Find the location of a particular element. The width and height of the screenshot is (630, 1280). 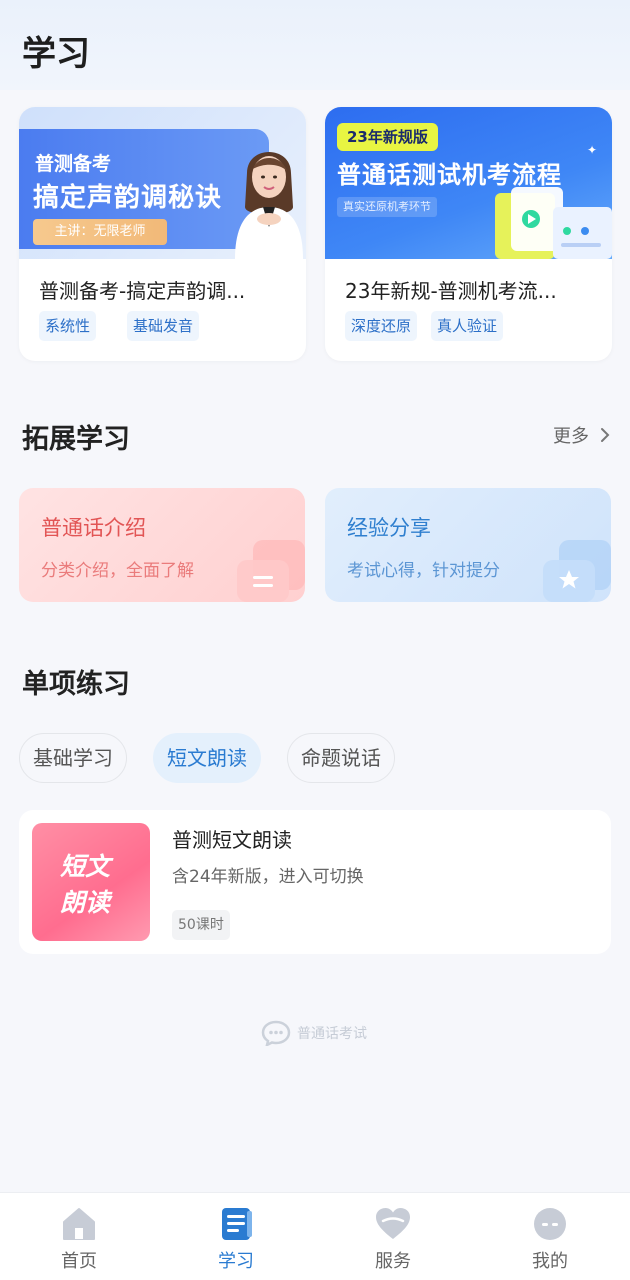

practice-item: 短文 朗读 普测短文朗读 含24年新版，进入可切换 50课时 is located at coordinates (315, 882).